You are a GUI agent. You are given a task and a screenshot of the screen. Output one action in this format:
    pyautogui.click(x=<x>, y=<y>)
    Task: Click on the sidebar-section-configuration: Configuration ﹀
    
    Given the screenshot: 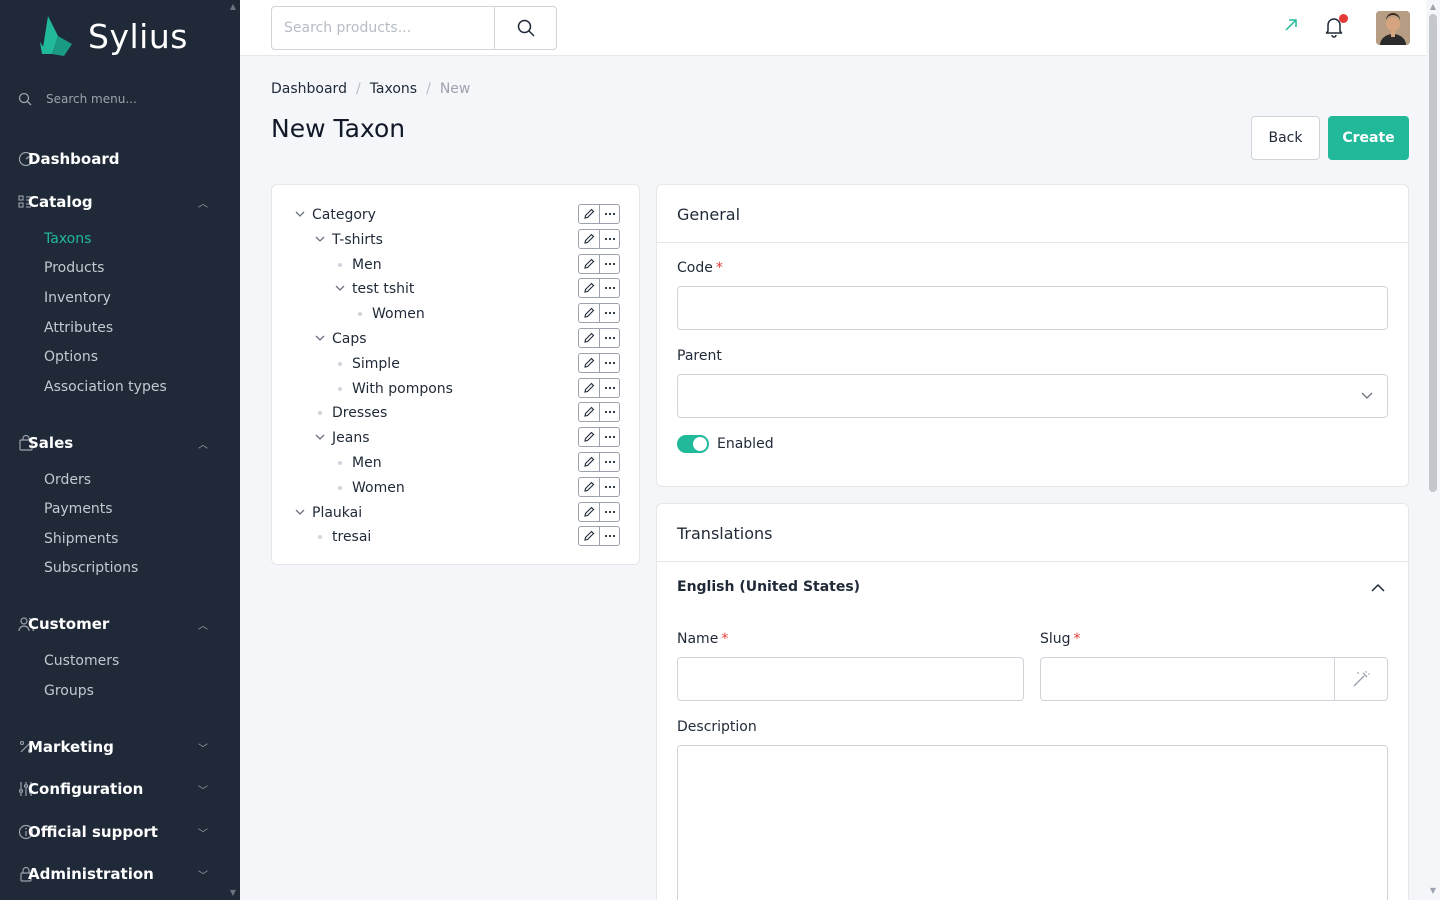 What is the action you would take?
    pyautogui.click(x=118, y=789)
    